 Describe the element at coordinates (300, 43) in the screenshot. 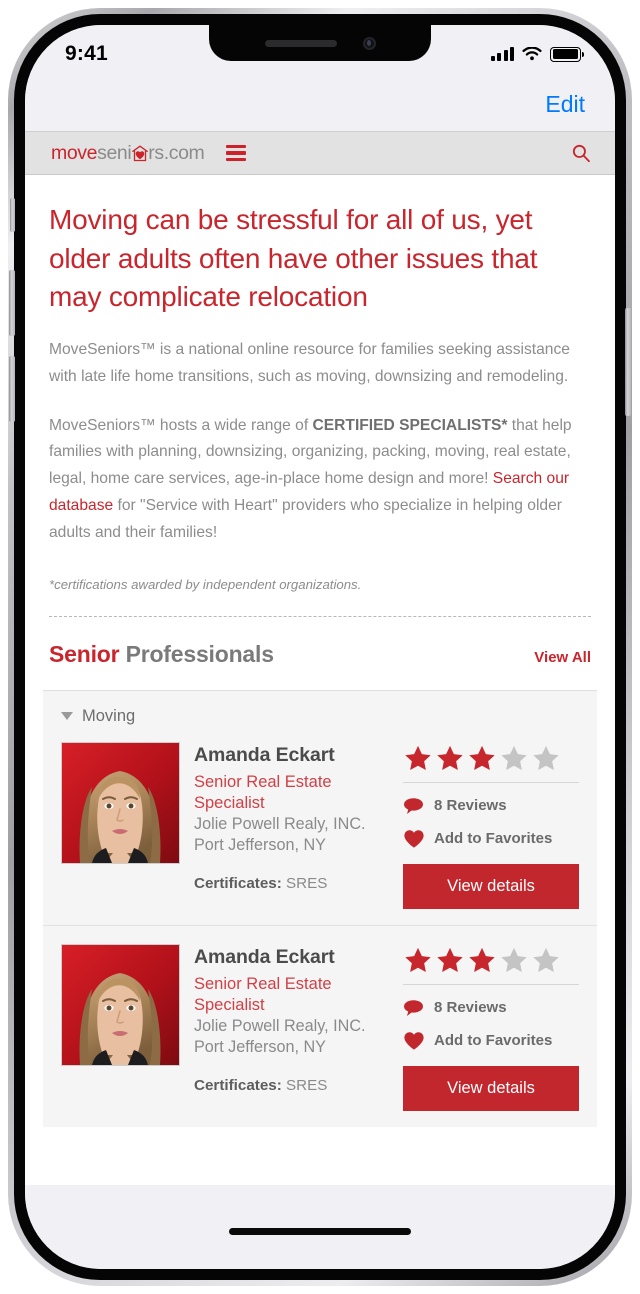

I see `earpiece-speaker-icon` at that location.